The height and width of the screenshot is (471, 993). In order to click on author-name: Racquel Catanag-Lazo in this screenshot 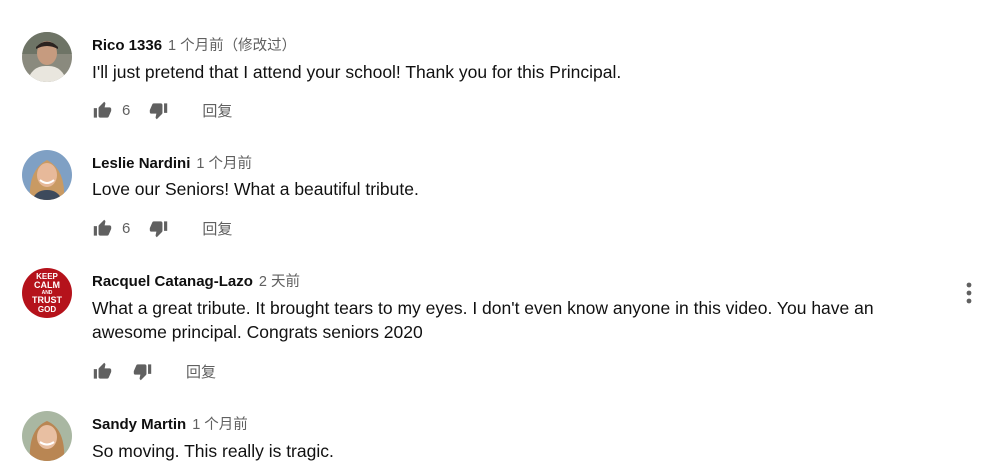, I will do `click(172, 281)`.